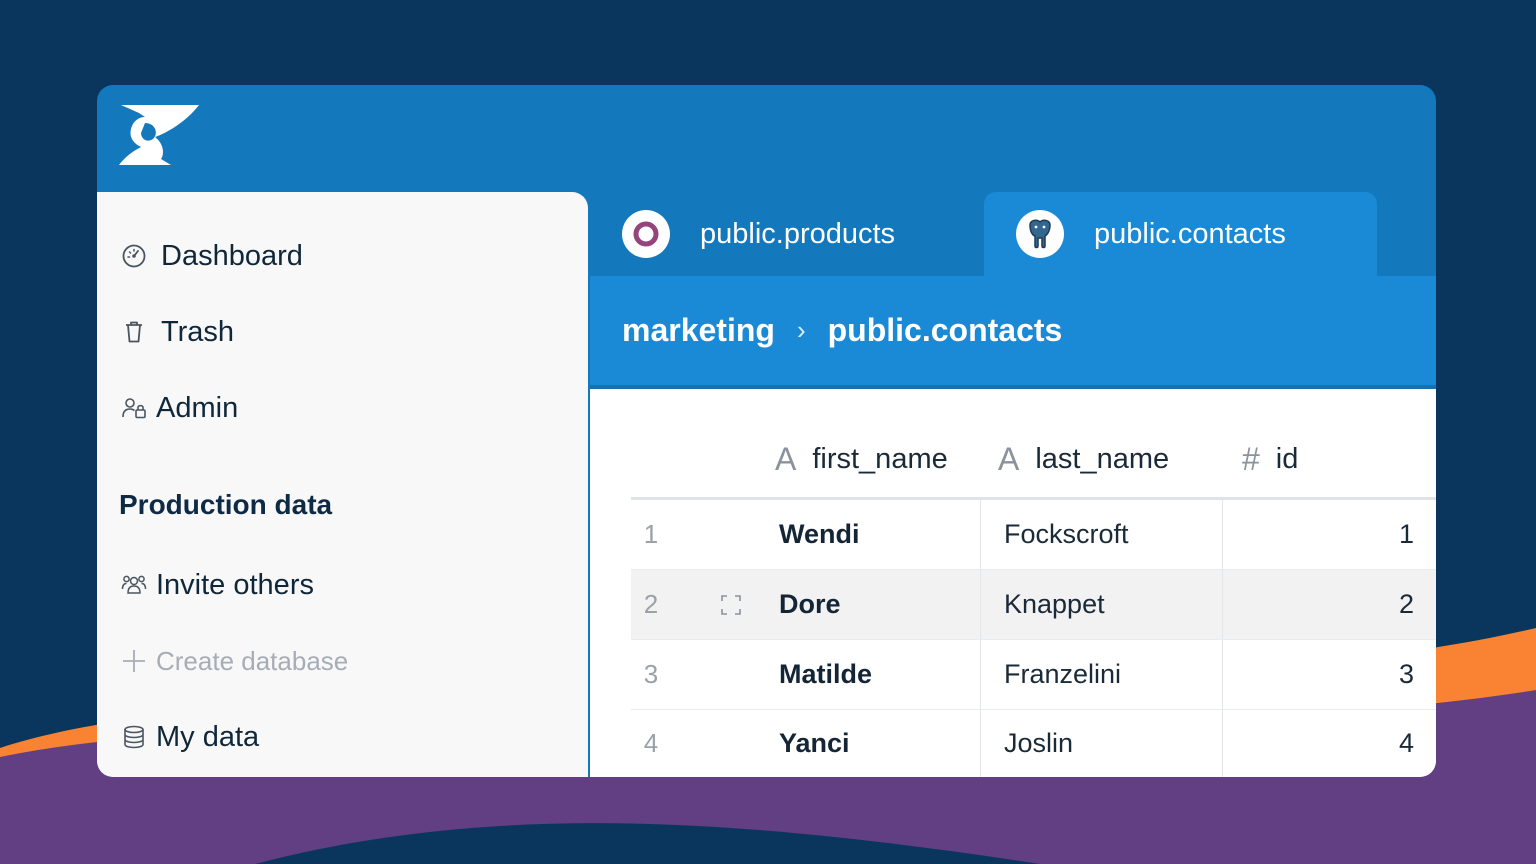 The height and width of the screenshot is (864, 1536). I want to click on breadcrumb-current: public.contacts, so click(945, 330).